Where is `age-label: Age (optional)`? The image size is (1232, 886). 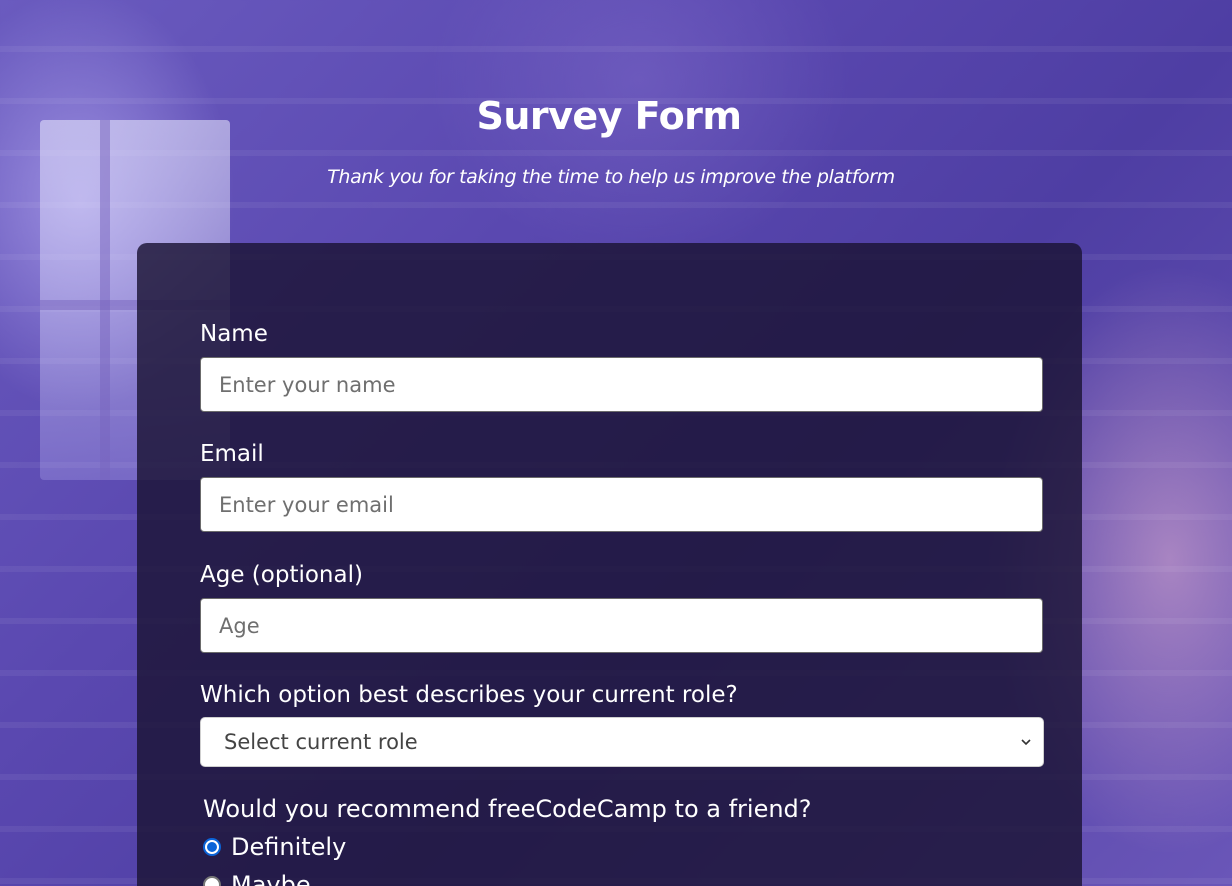
age-label: Age (optional) is located at coordinates (281, 575).